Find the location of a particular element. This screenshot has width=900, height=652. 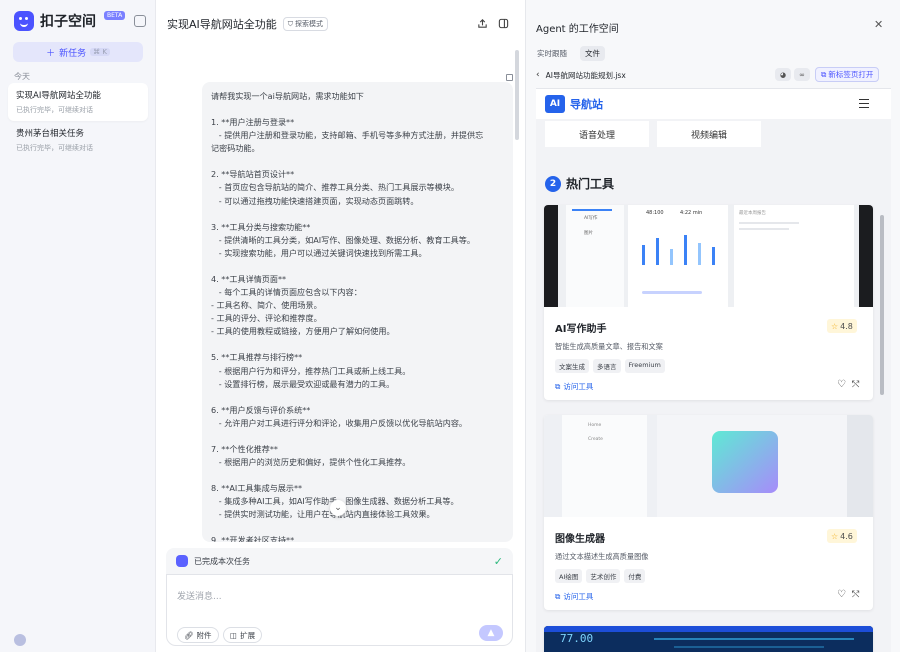

logo: 扣子空间 BETA is located at coordinates (70, 20).